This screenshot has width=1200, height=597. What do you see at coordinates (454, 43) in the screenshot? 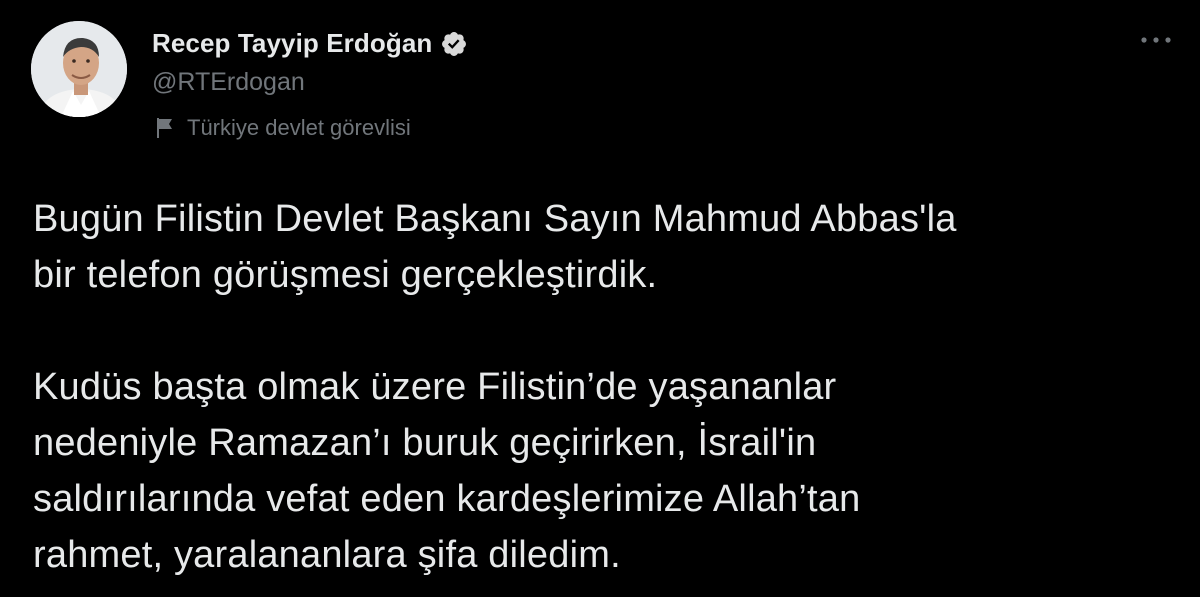
I see `verified-badge-icon` at bounding box center [454, 43].